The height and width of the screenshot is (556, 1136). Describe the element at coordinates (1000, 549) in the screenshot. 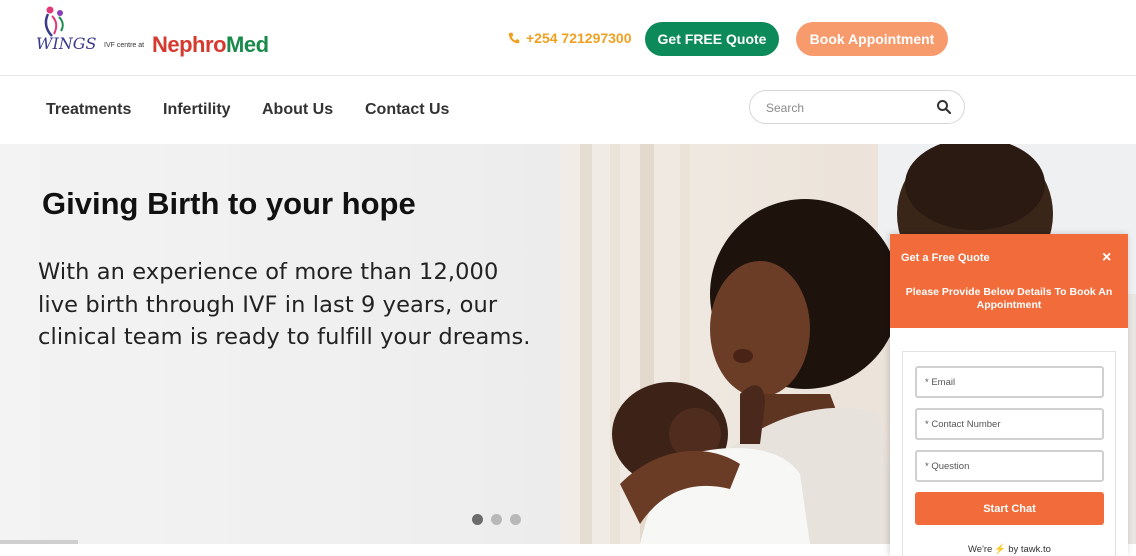

I see `bolt-icon: ⚡` at that location.